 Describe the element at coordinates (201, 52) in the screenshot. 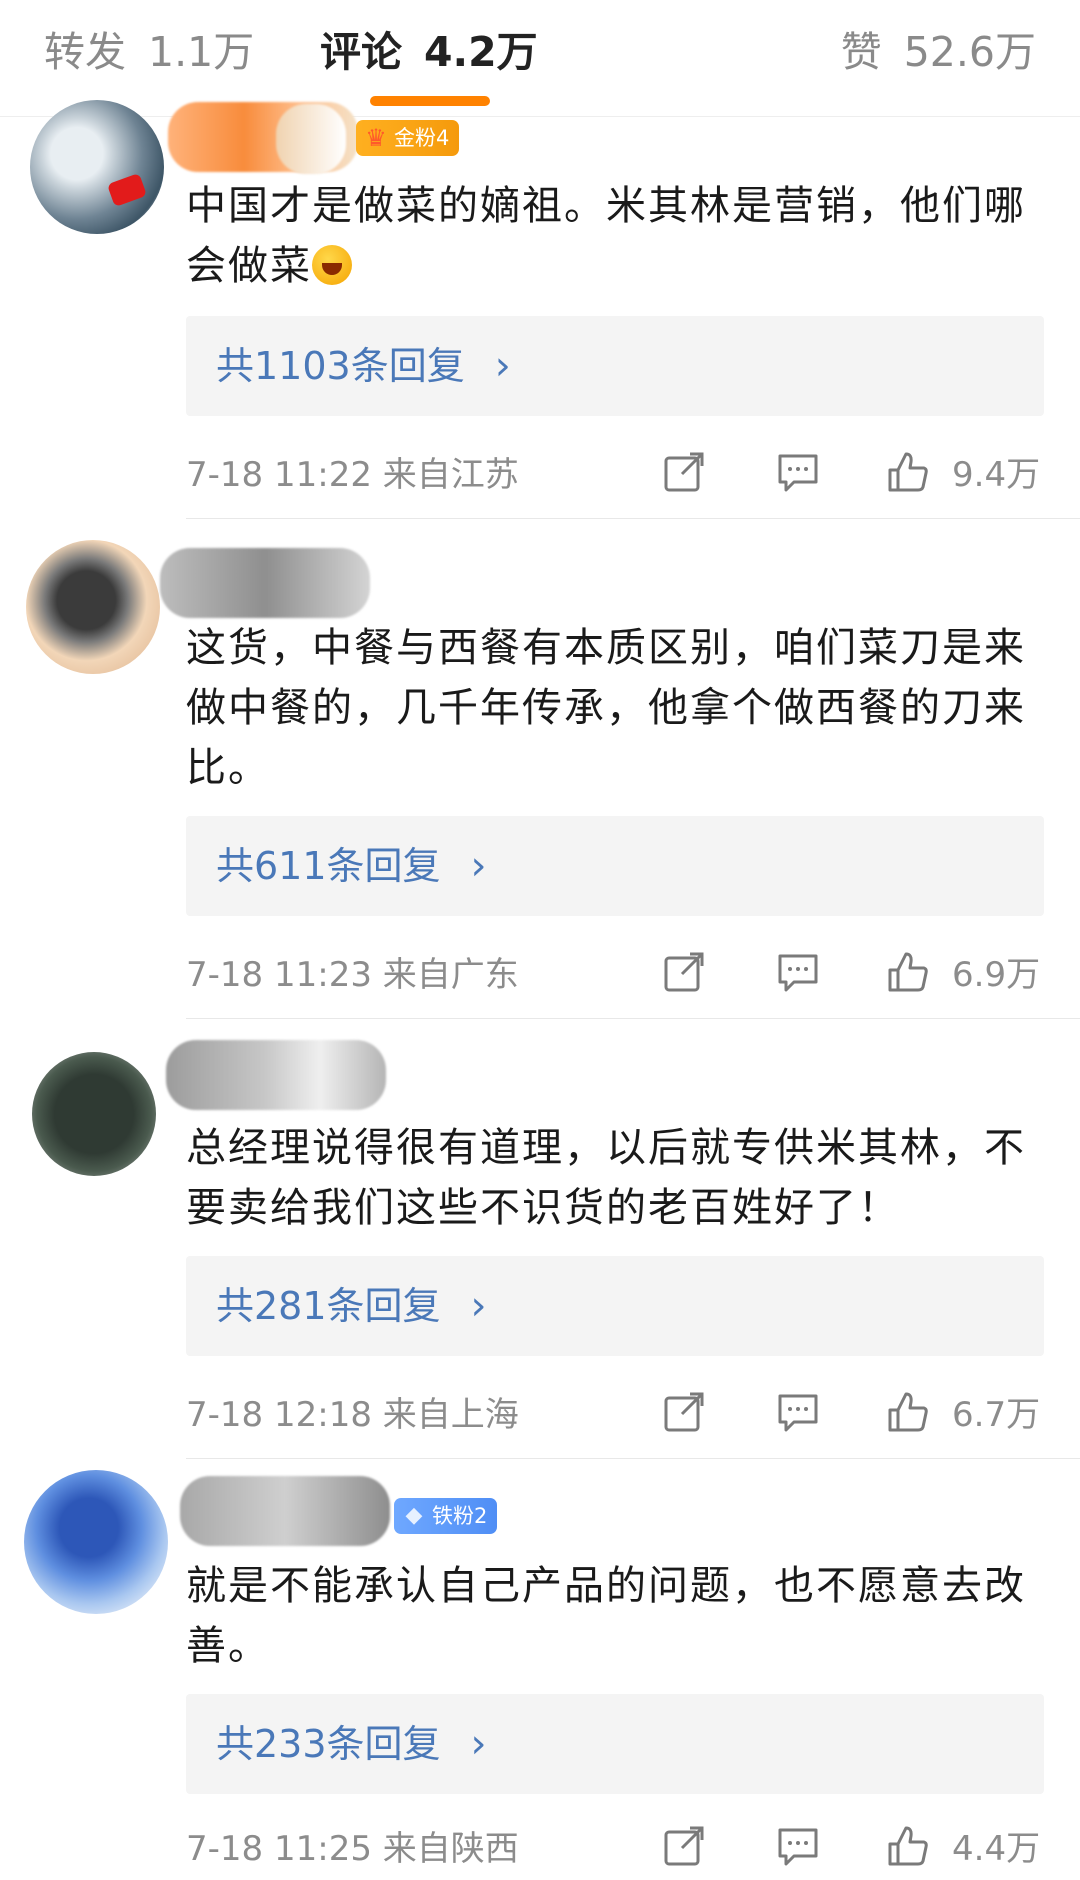

I see `tab-repost-count: 1.1万` at that location.